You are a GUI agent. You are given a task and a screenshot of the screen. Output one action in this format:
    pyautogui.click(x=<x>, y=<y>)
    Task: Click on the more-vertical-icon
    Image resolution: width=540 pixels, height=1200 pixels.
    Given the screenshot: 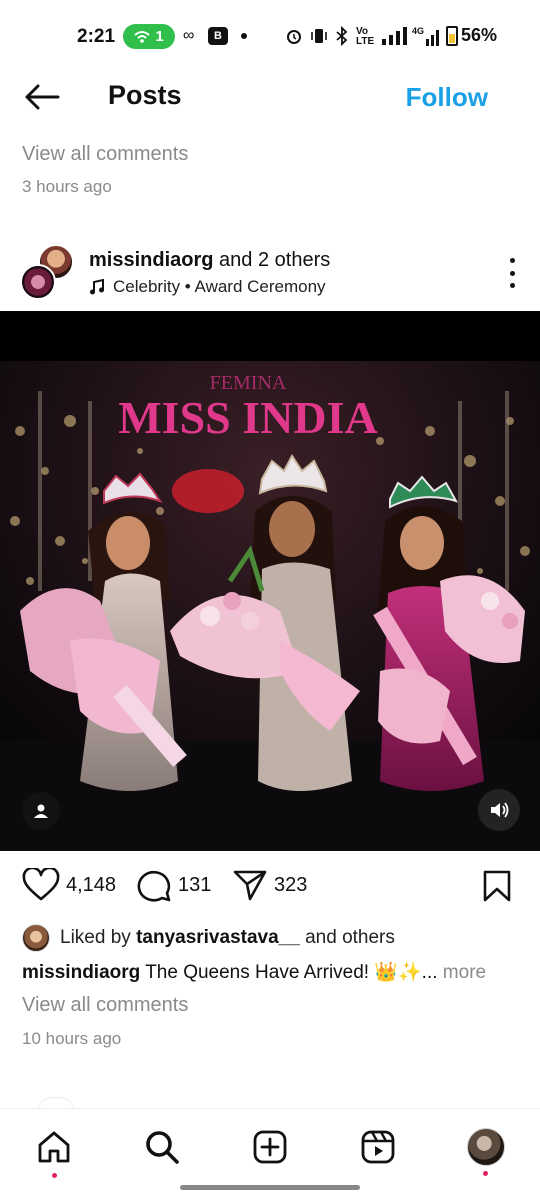 What is the action you would take?
    pyautogui.click(x=512, y=260)
    